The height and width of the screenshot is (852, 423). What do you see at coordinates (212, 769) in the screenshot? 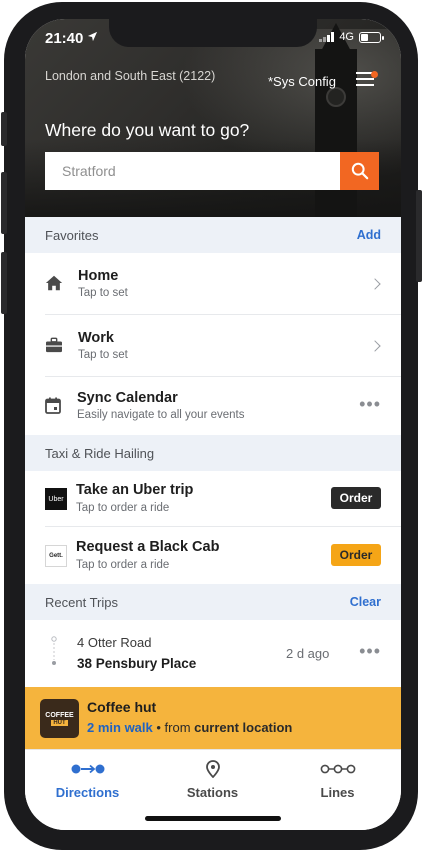
I see `location-pin-icon` at bounding box center [212, 769].